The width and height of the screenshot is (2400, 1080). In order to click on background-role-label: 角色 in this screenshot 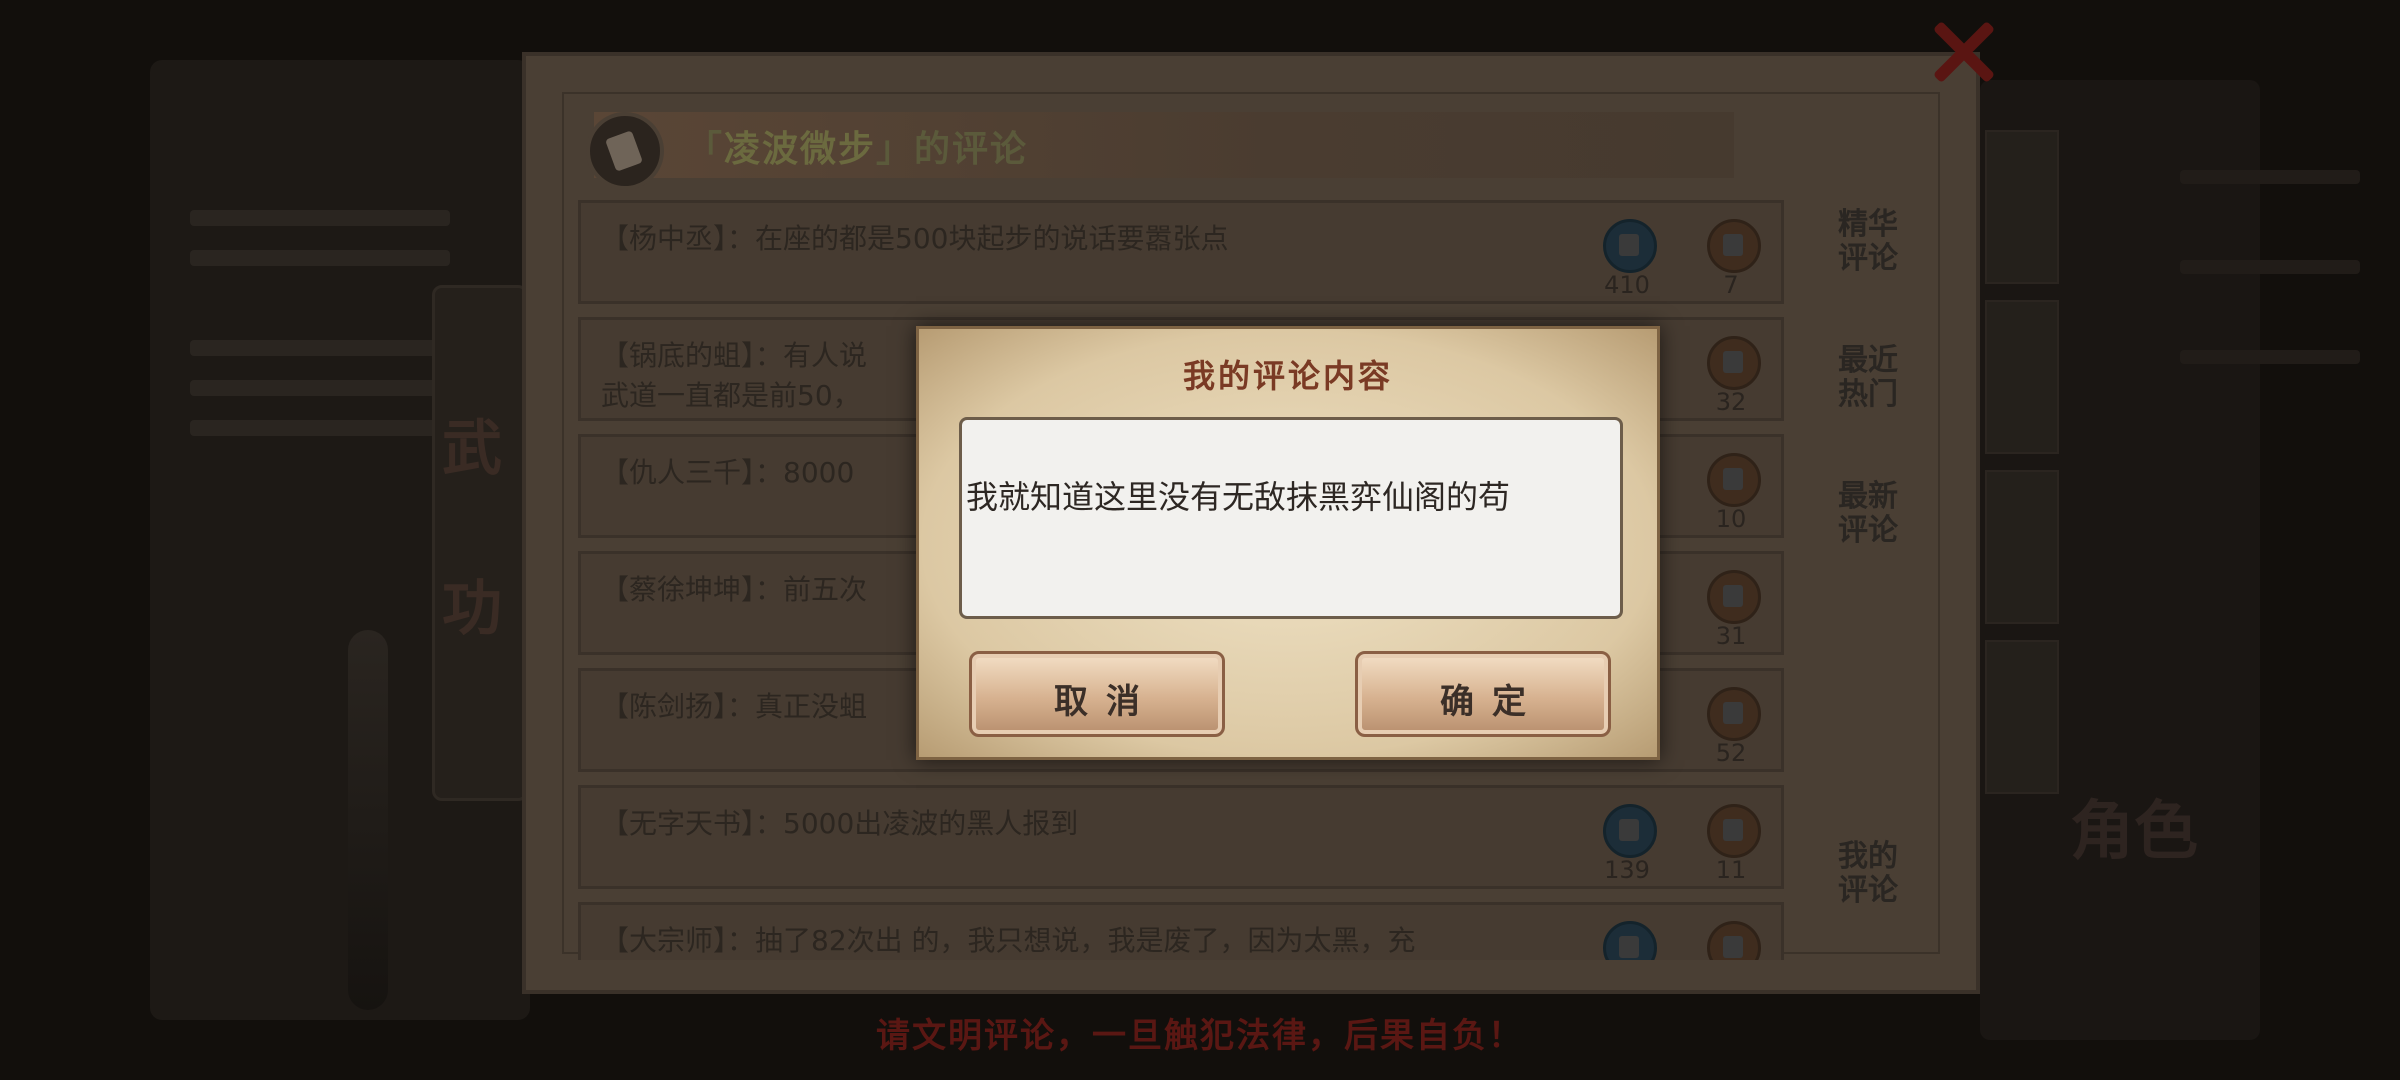, I will do `click(2134, 831)`.